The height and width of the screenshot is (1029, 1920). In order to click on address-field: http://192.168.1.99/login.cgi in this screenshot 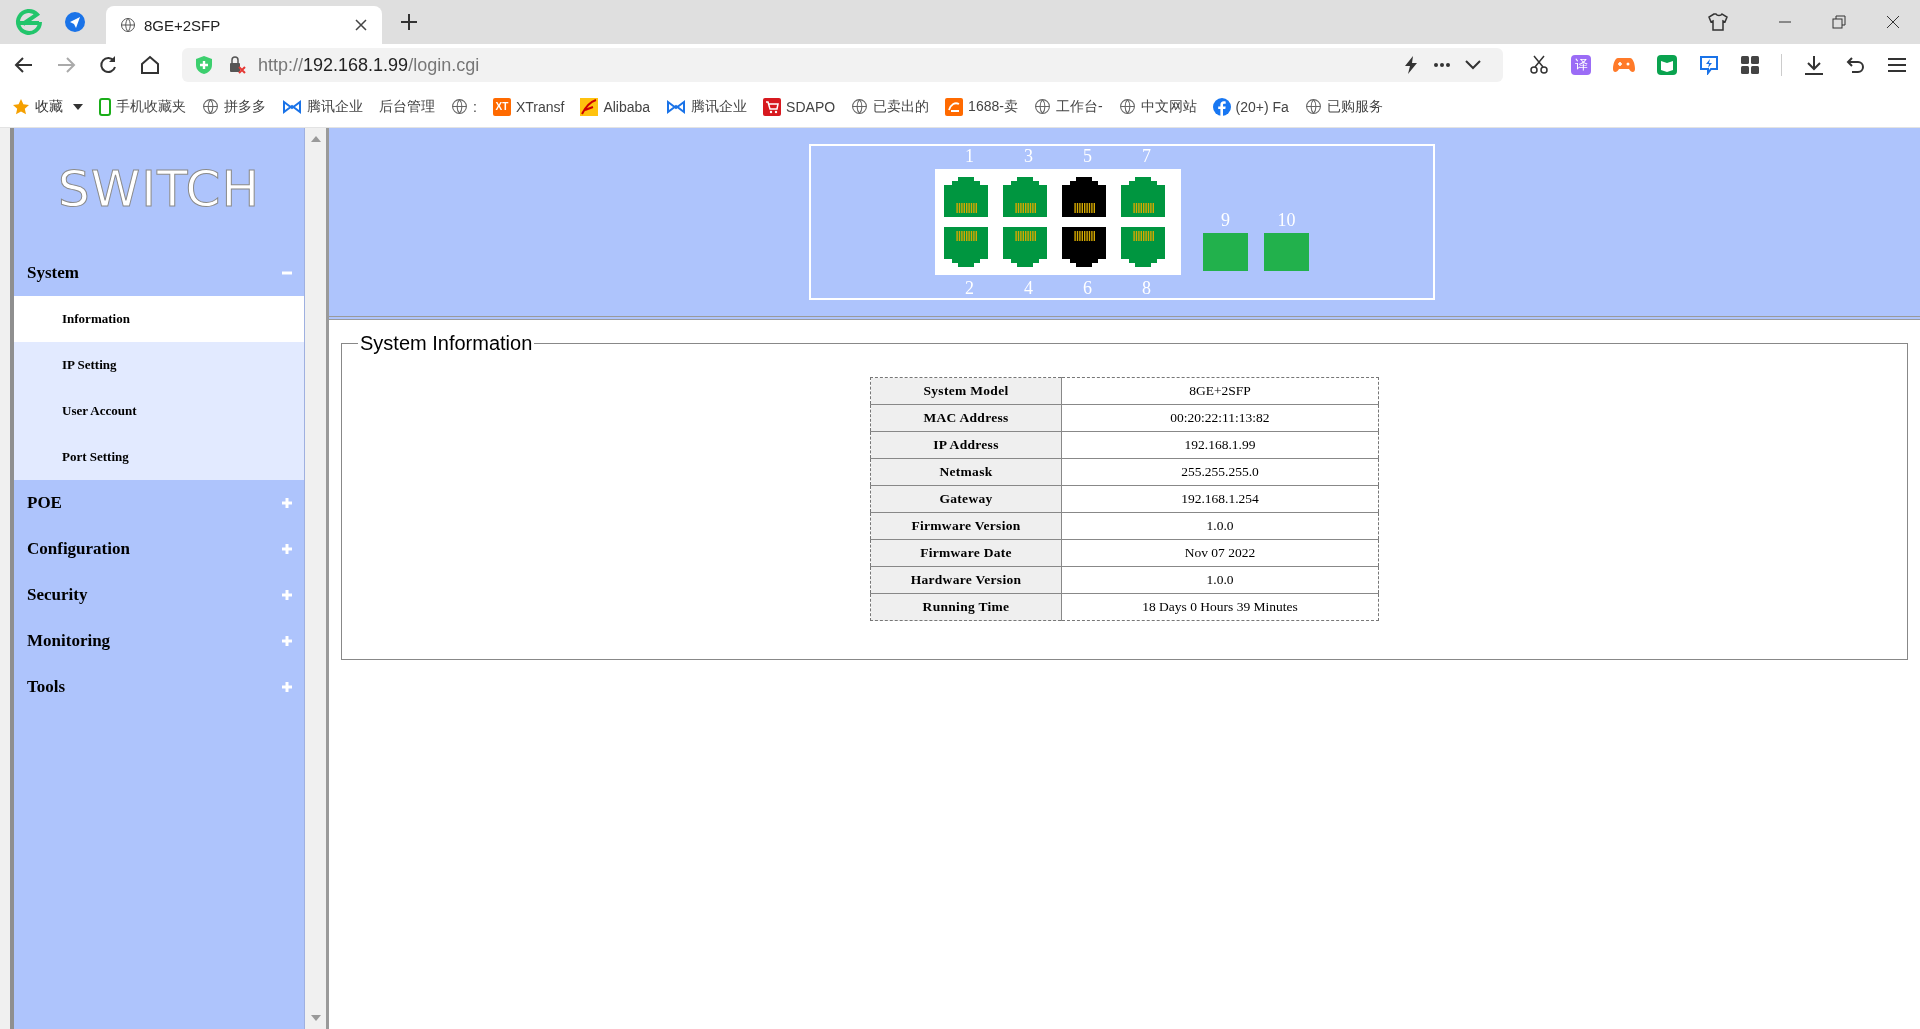, I will do `click(842, 65)`.